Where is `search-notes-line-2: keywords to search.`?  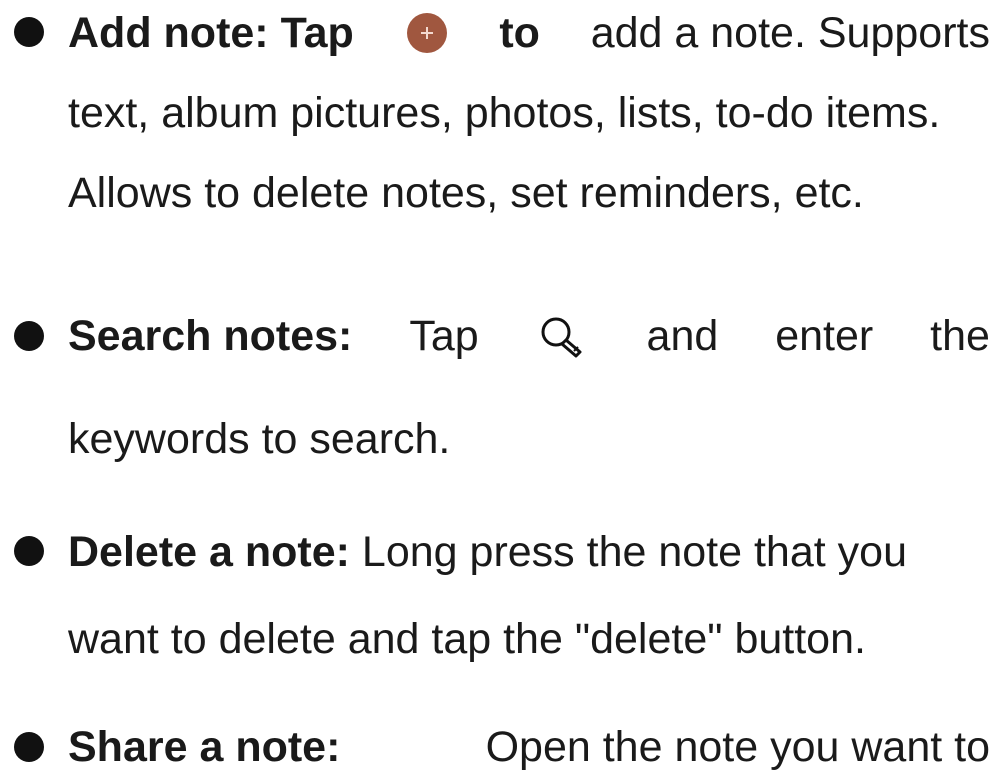
search-notes-line-2: keywords to search. is located at coordinates (259, 439).